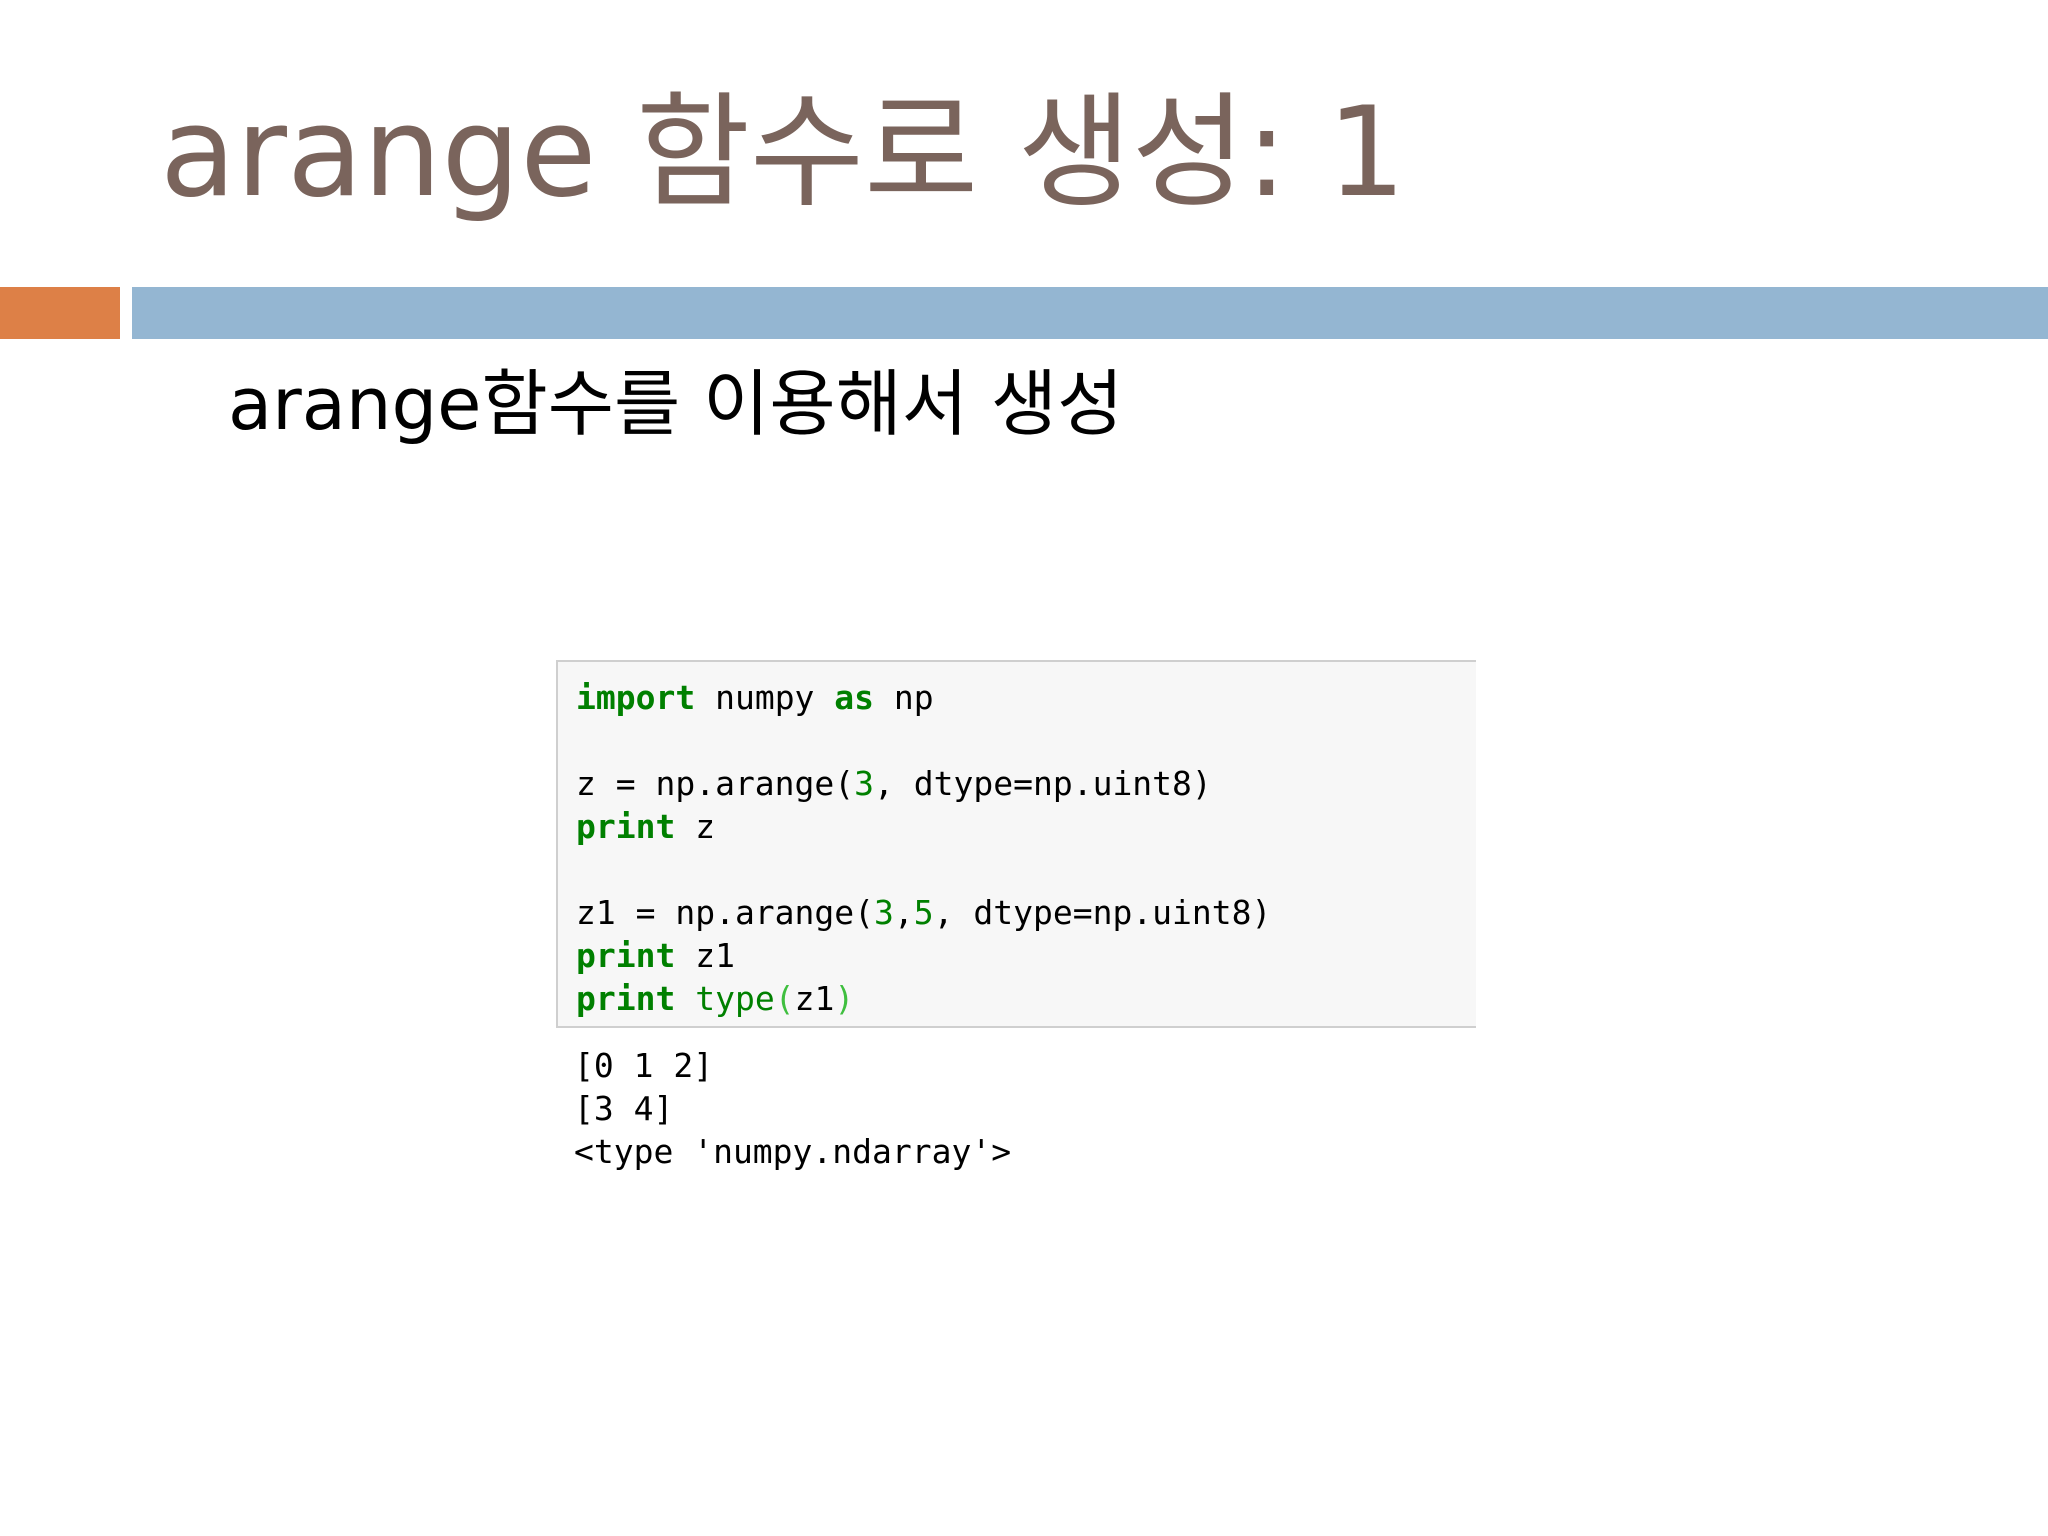 This screenshot has width=2048, height=1536. I want to click on slide-title: arange 함수로 생성: 1, so click(783, 153).